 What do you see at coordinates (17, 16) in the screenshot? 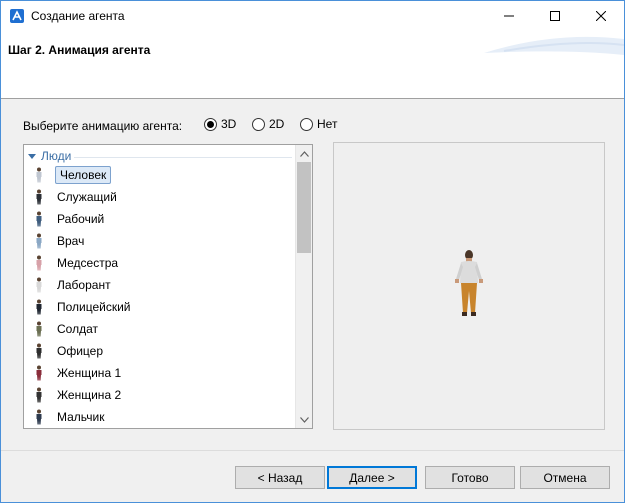
I see `app-icon` at bounding box center [17, 16].